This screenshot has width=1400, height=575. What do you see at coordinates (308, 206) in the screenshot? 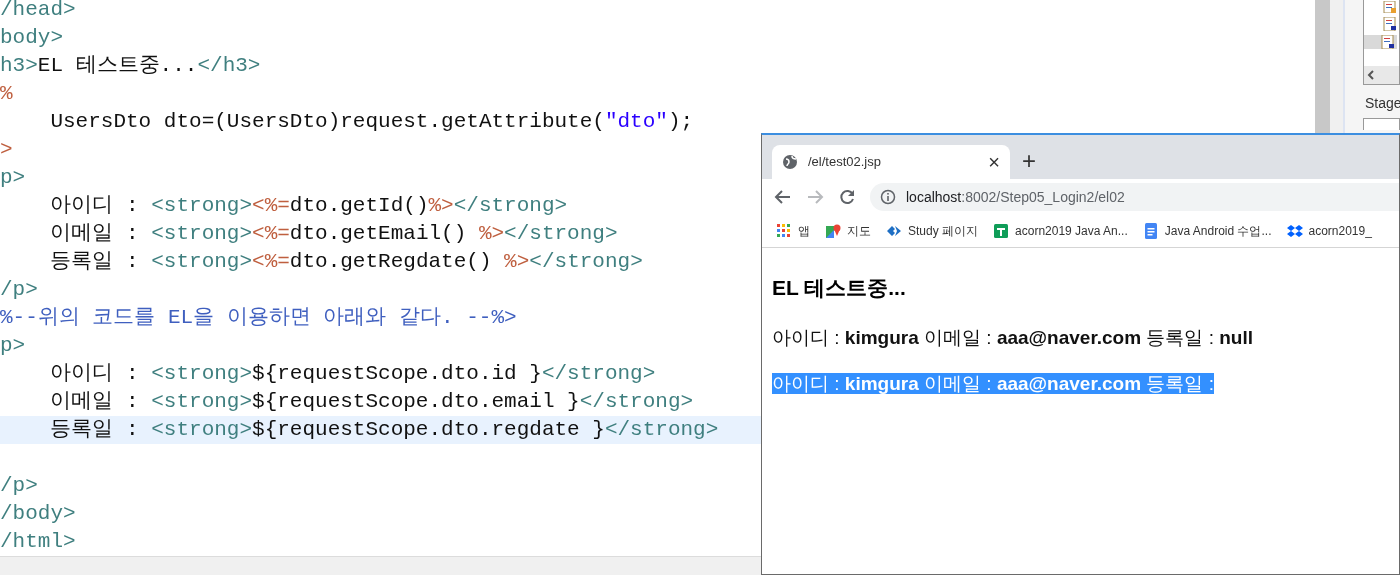
I see `code-line: 아이디 : <strong><%=dto.getId()%></strong>` at bounding box center [308, 206].